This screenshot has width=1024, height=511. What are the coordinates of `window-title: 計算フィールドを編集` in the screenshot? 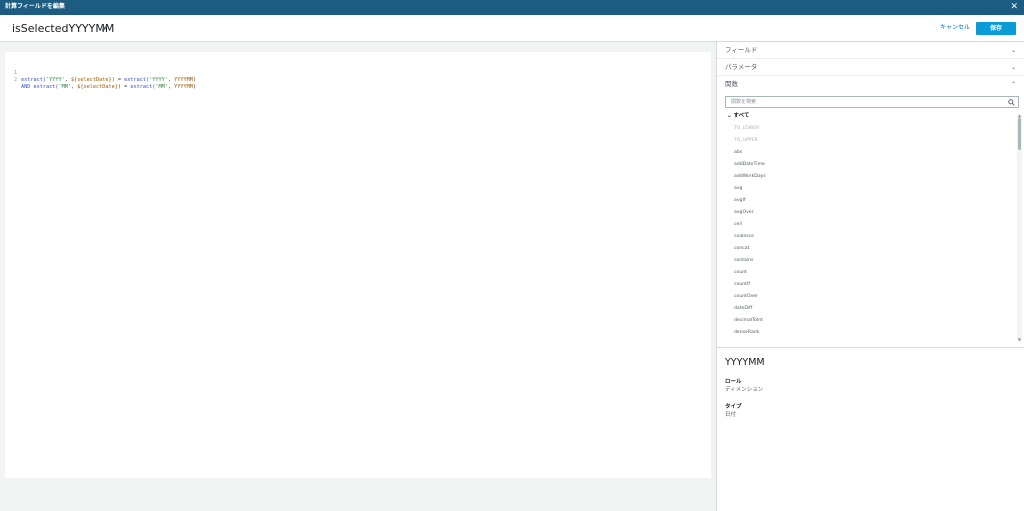 It's located at (35, 6).